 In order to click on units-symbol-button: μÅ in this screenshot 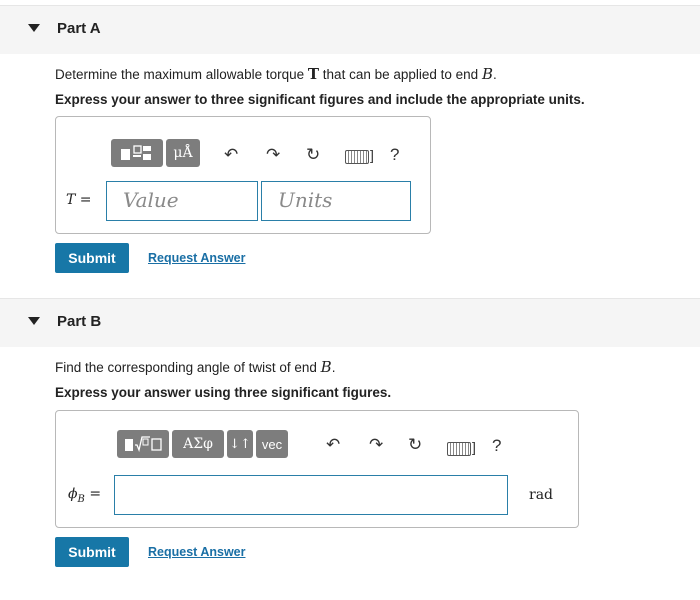, I will do `click(183, 153)`.